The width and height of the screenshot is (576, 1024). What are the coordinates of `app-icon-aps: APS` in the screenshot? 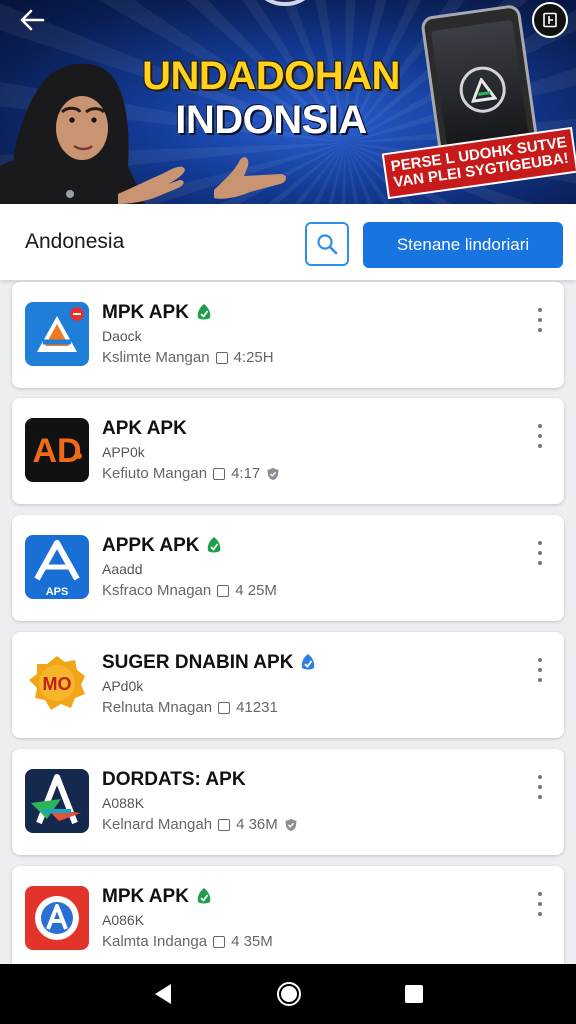 It's located at (57, 567).